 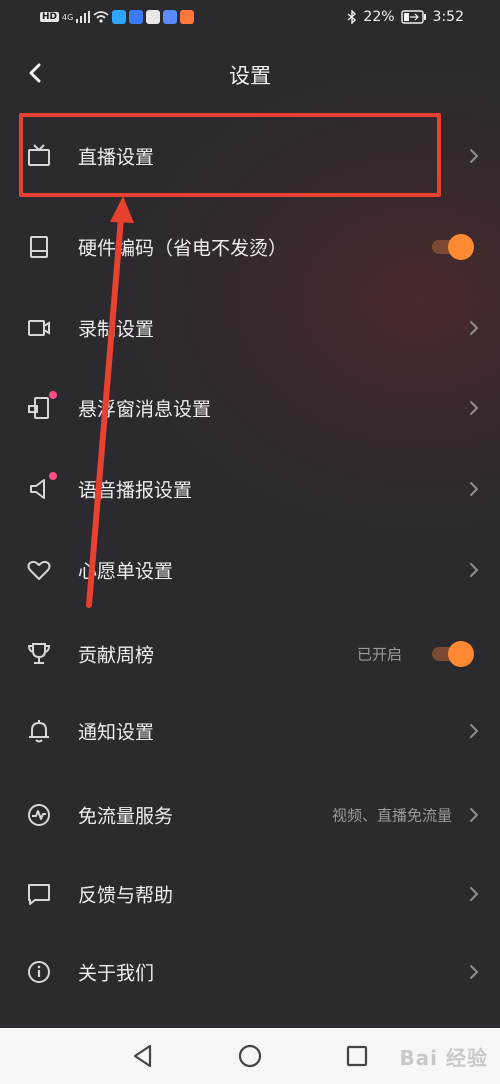 I want to click on navigation-bar: Bai 经验, so click(x=250, y=1056).